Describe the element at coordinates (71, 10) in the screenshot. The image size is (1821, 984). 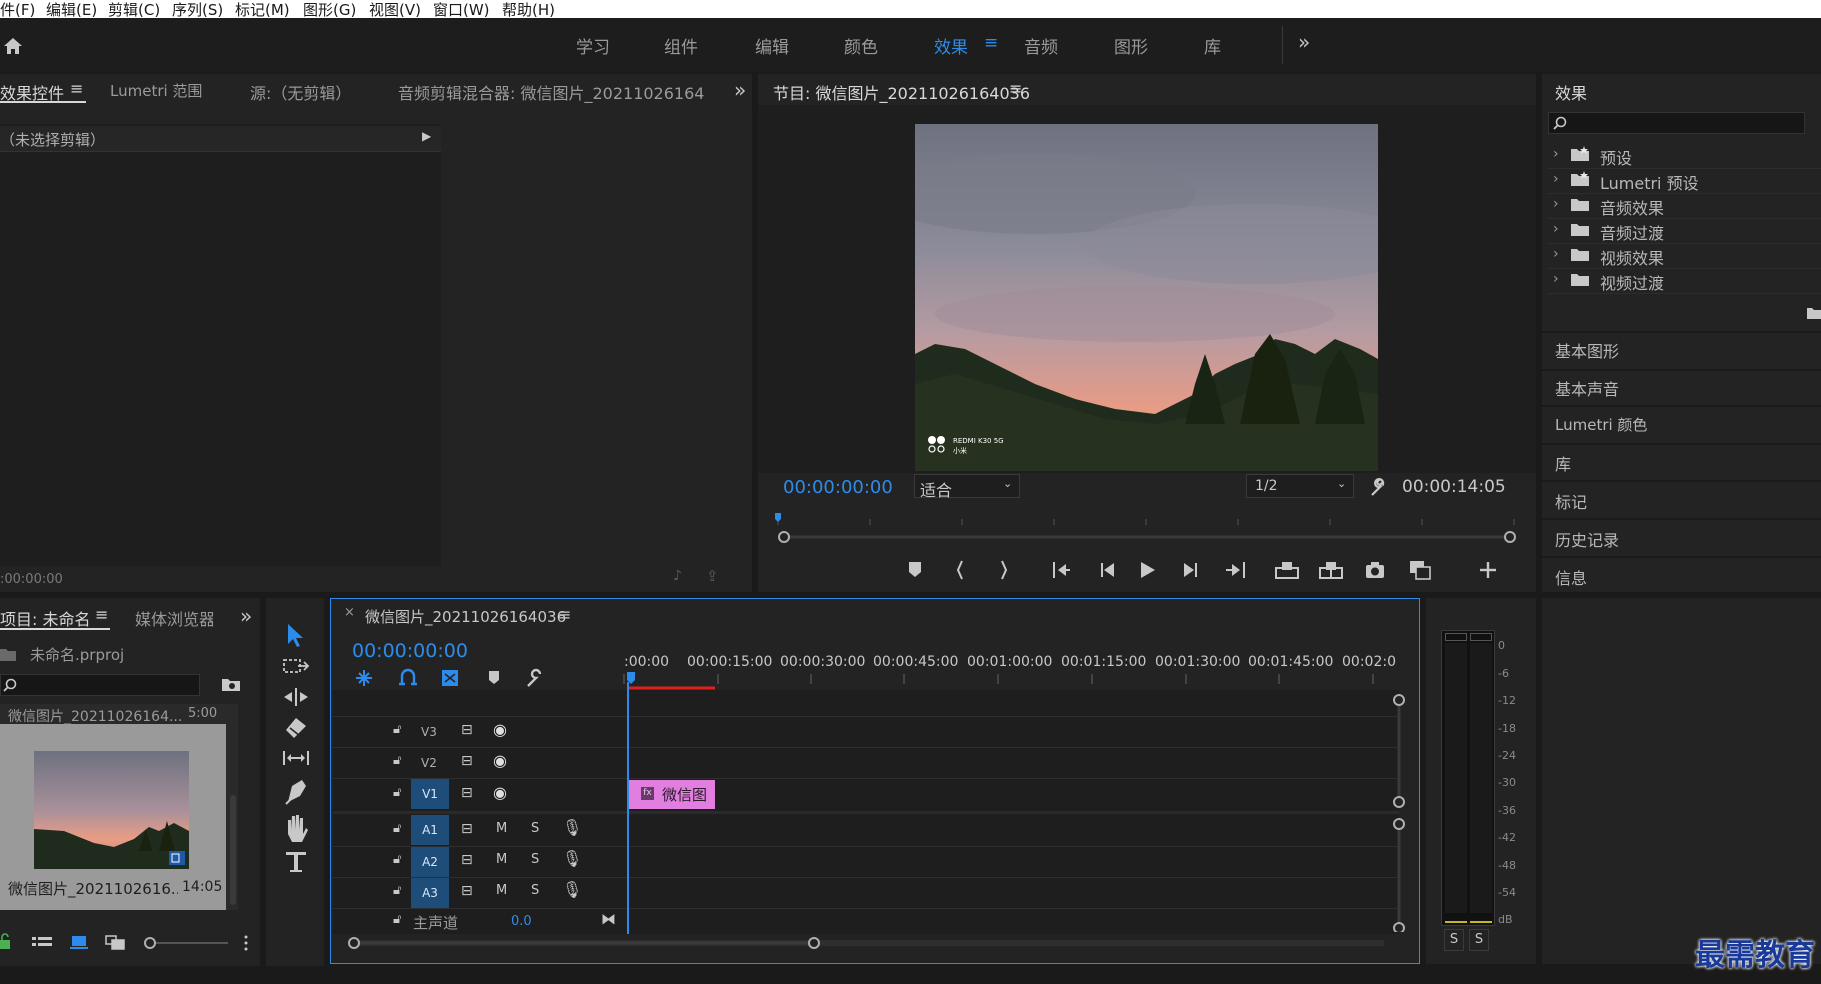
I see `menu-edit: 编辑(E)` at that location.